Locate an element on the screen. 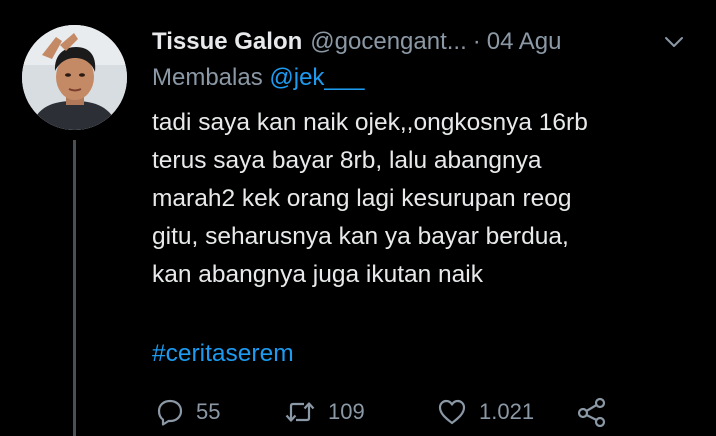  tweet-date: 04 Agu is located at coordinates (524, 42).